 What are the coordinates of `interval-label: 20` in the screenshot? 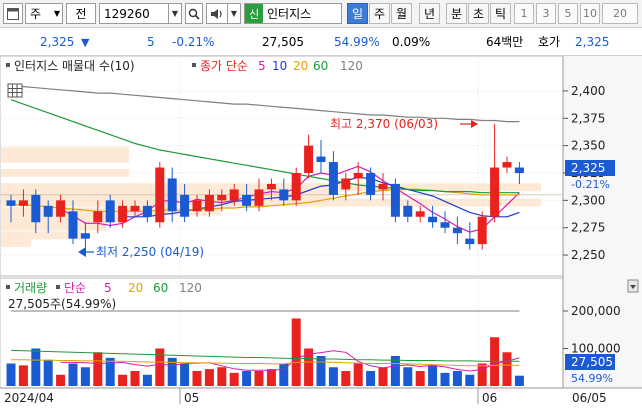 It's located at (620, 13).